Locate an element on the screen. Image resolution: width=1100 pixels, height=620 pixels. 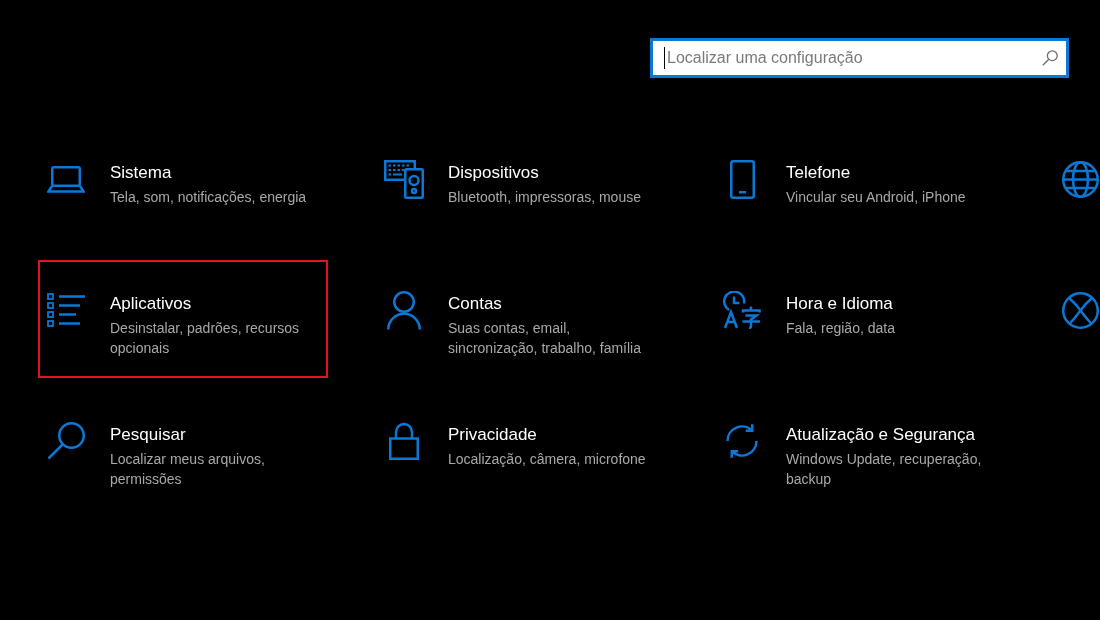
globe-icon is located at coordinates (1080, 179).